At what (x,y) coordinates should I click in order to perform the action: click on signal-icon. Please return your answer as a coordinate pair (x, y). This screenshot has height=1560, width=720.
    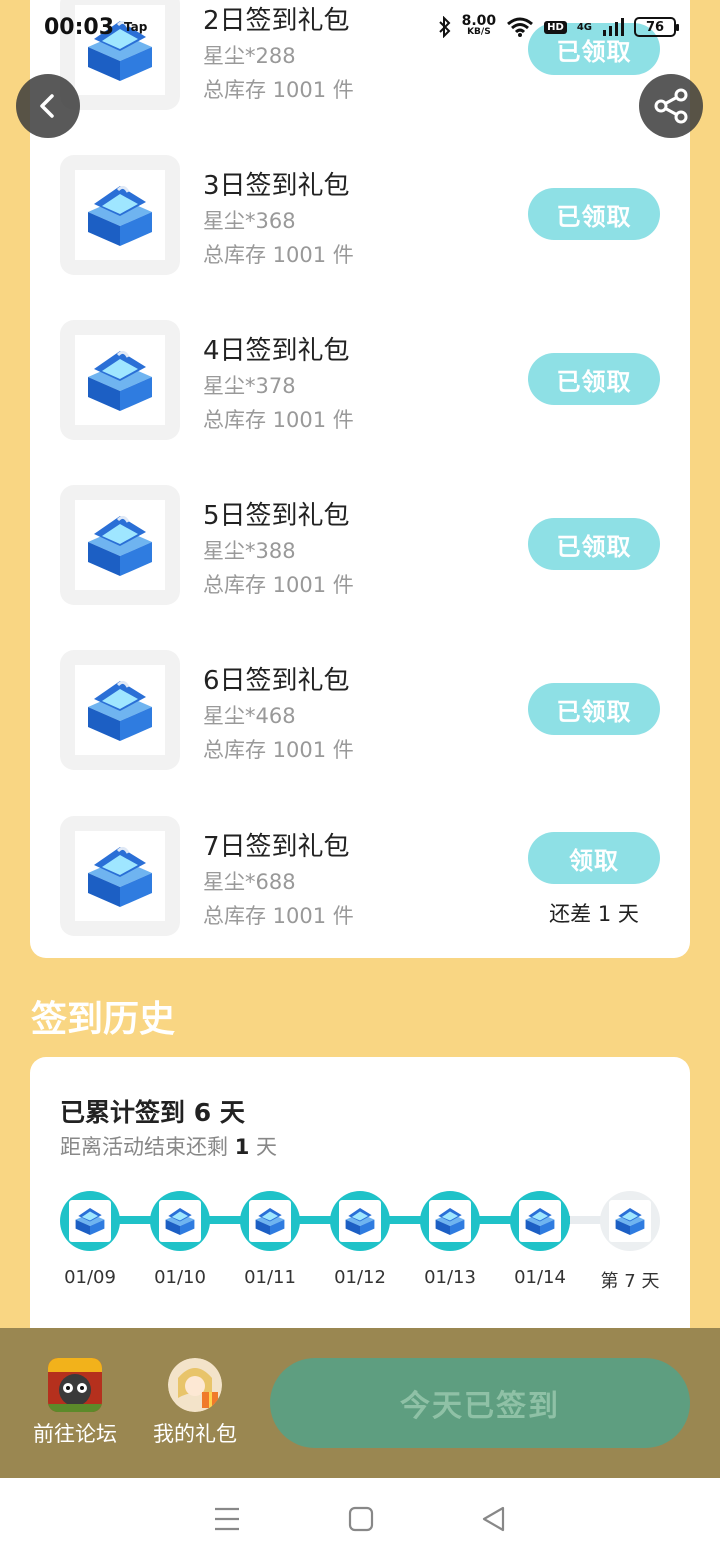
    Looking at the image, I should click on (613, 27).